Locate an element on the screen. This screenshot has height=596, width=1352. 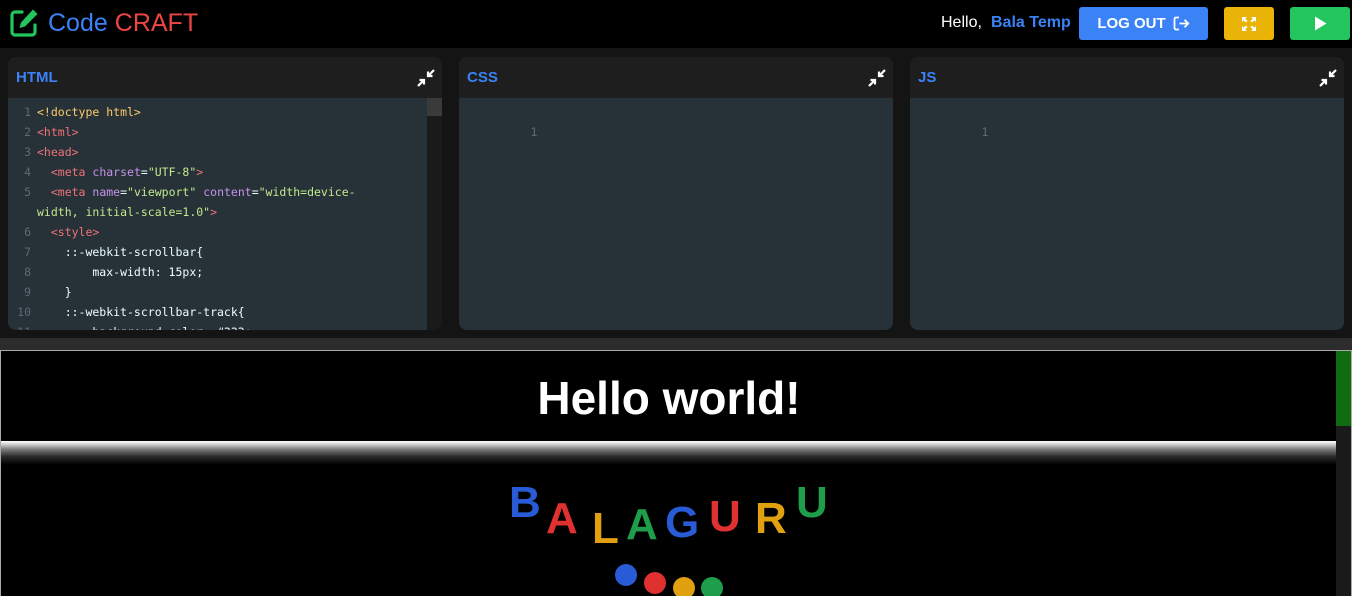
html-editor-scroll-thumb is located at coordinates (434, 107).